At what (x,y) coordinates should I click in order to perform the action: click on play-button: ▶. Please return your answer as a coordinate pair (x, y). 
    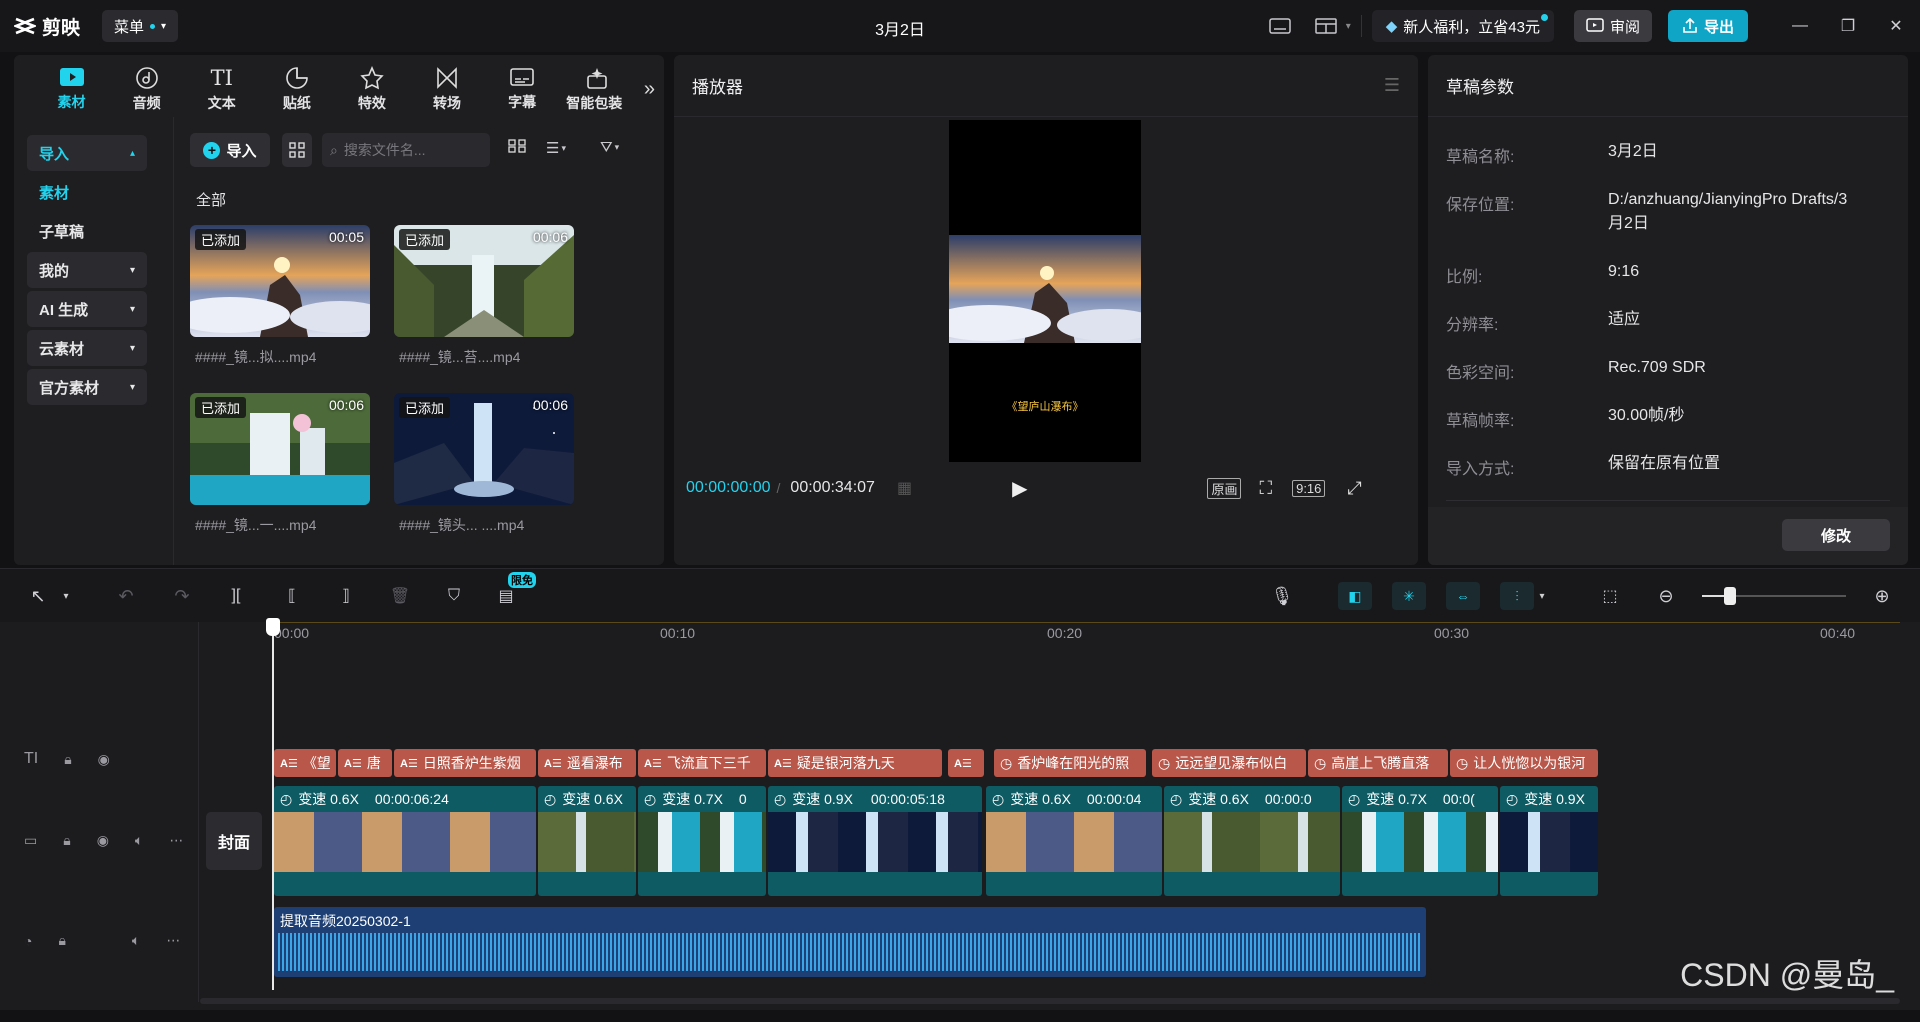
    Looking at the image, I should click on (1019, 488).